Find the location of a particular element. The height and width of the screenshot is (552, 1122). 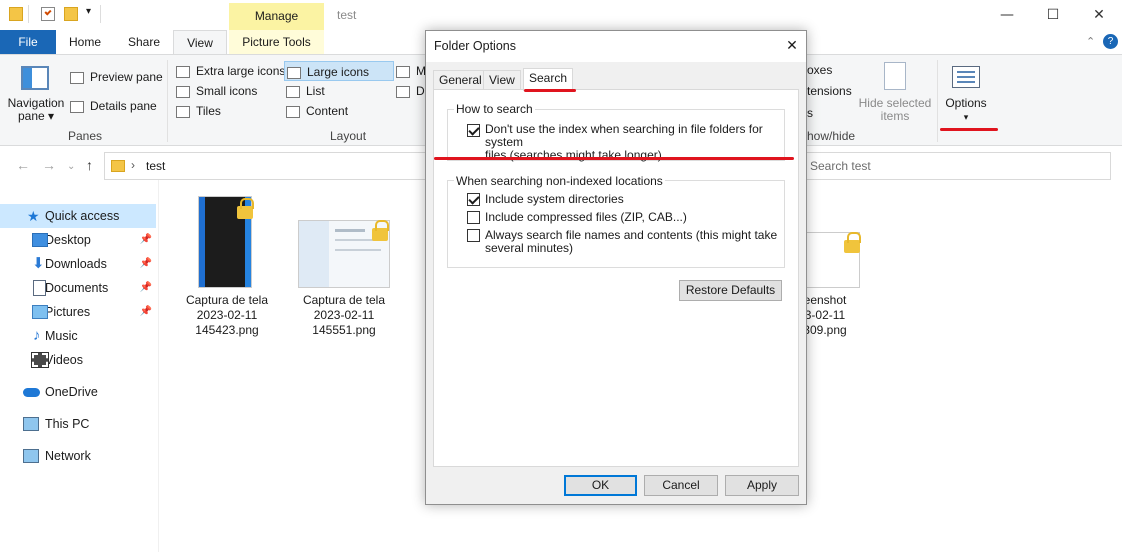

tiles-option: Tiles is located at coordinates (198, 111).